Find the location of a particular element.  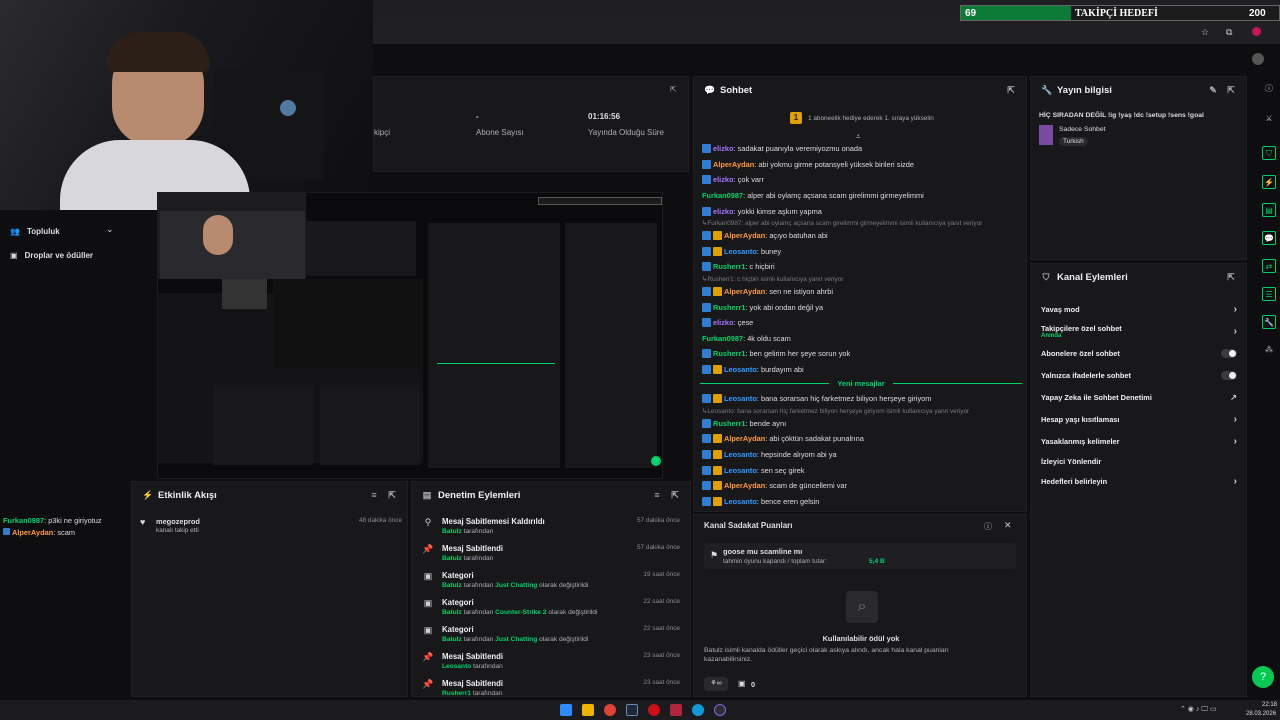

emote-only-toggle is located at coordinates (1229, 375).